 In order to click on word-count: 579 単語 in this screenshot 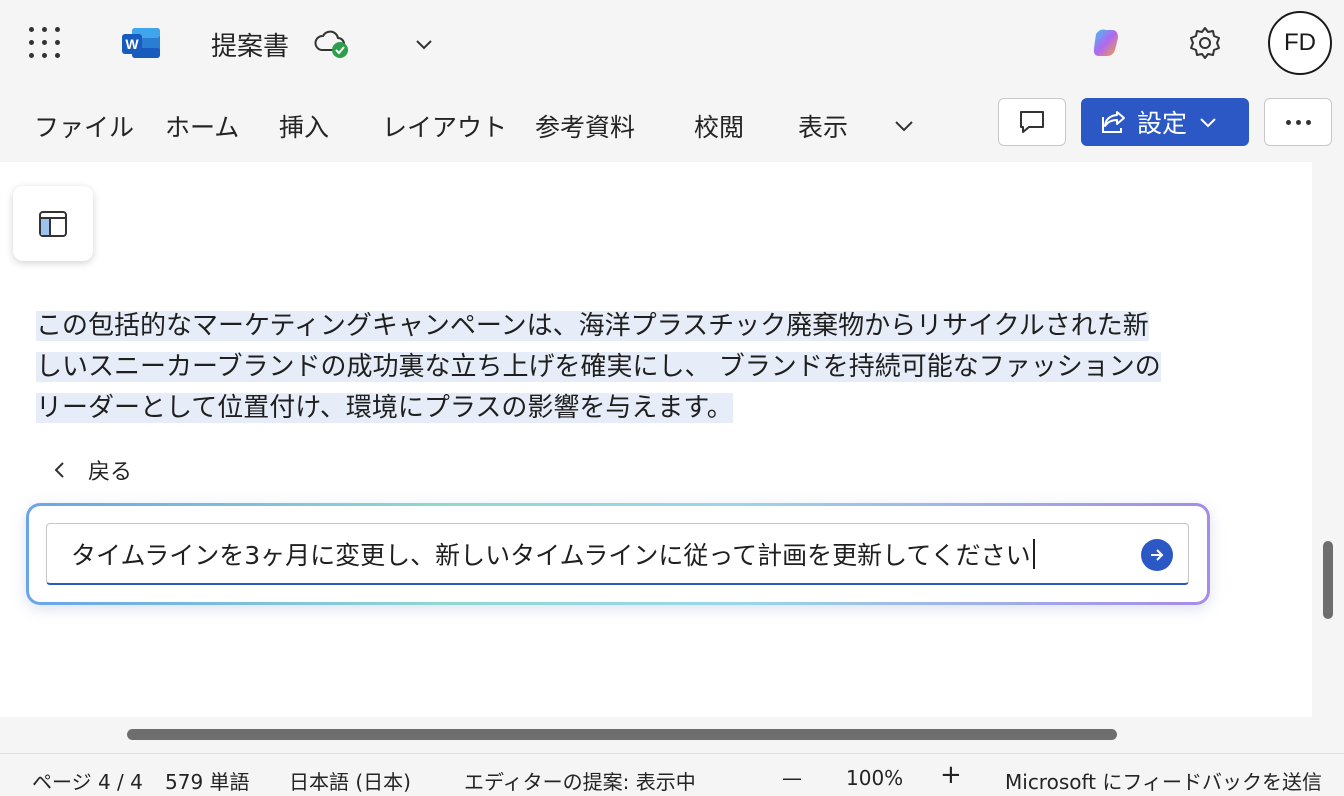, I will do `click(207, 780)`.